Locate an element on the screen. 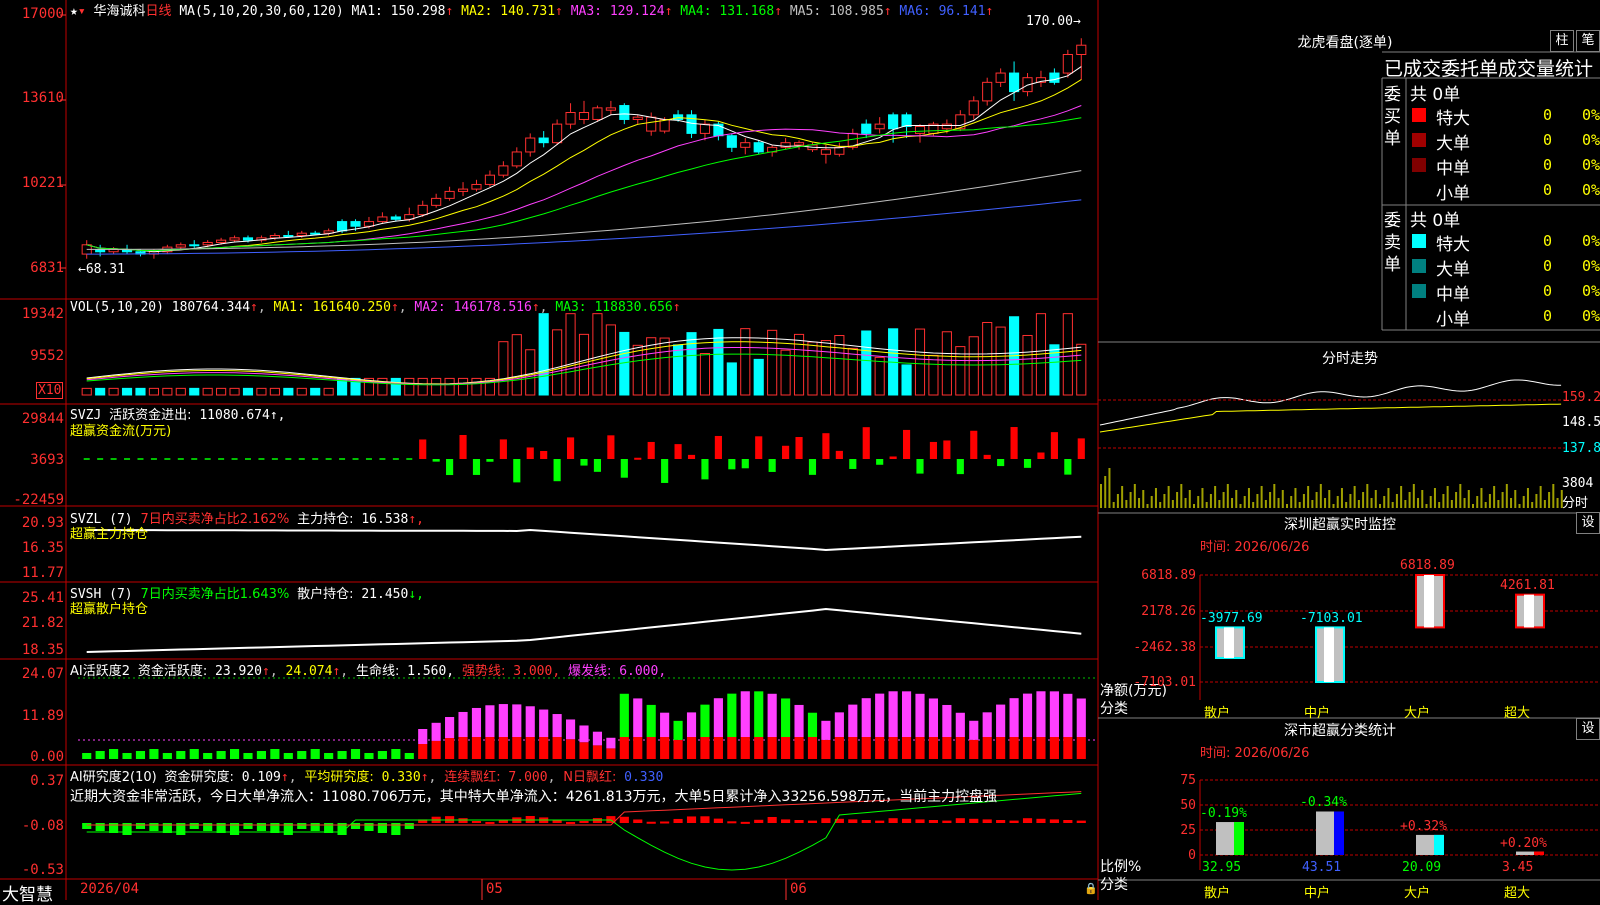 The image size is (1600, 905). star-icon: ★ is located at coordinates (74, 11).